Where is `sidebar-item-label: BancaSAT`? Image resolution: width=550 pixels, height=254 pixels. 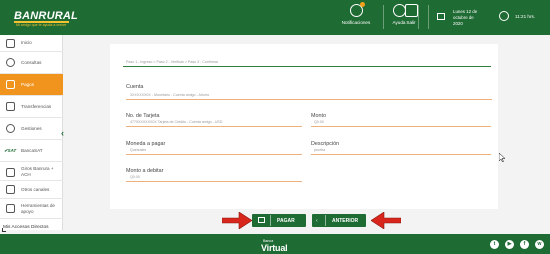
sidebar-item-label: BancaSAT is located at coordinates (32, 150).